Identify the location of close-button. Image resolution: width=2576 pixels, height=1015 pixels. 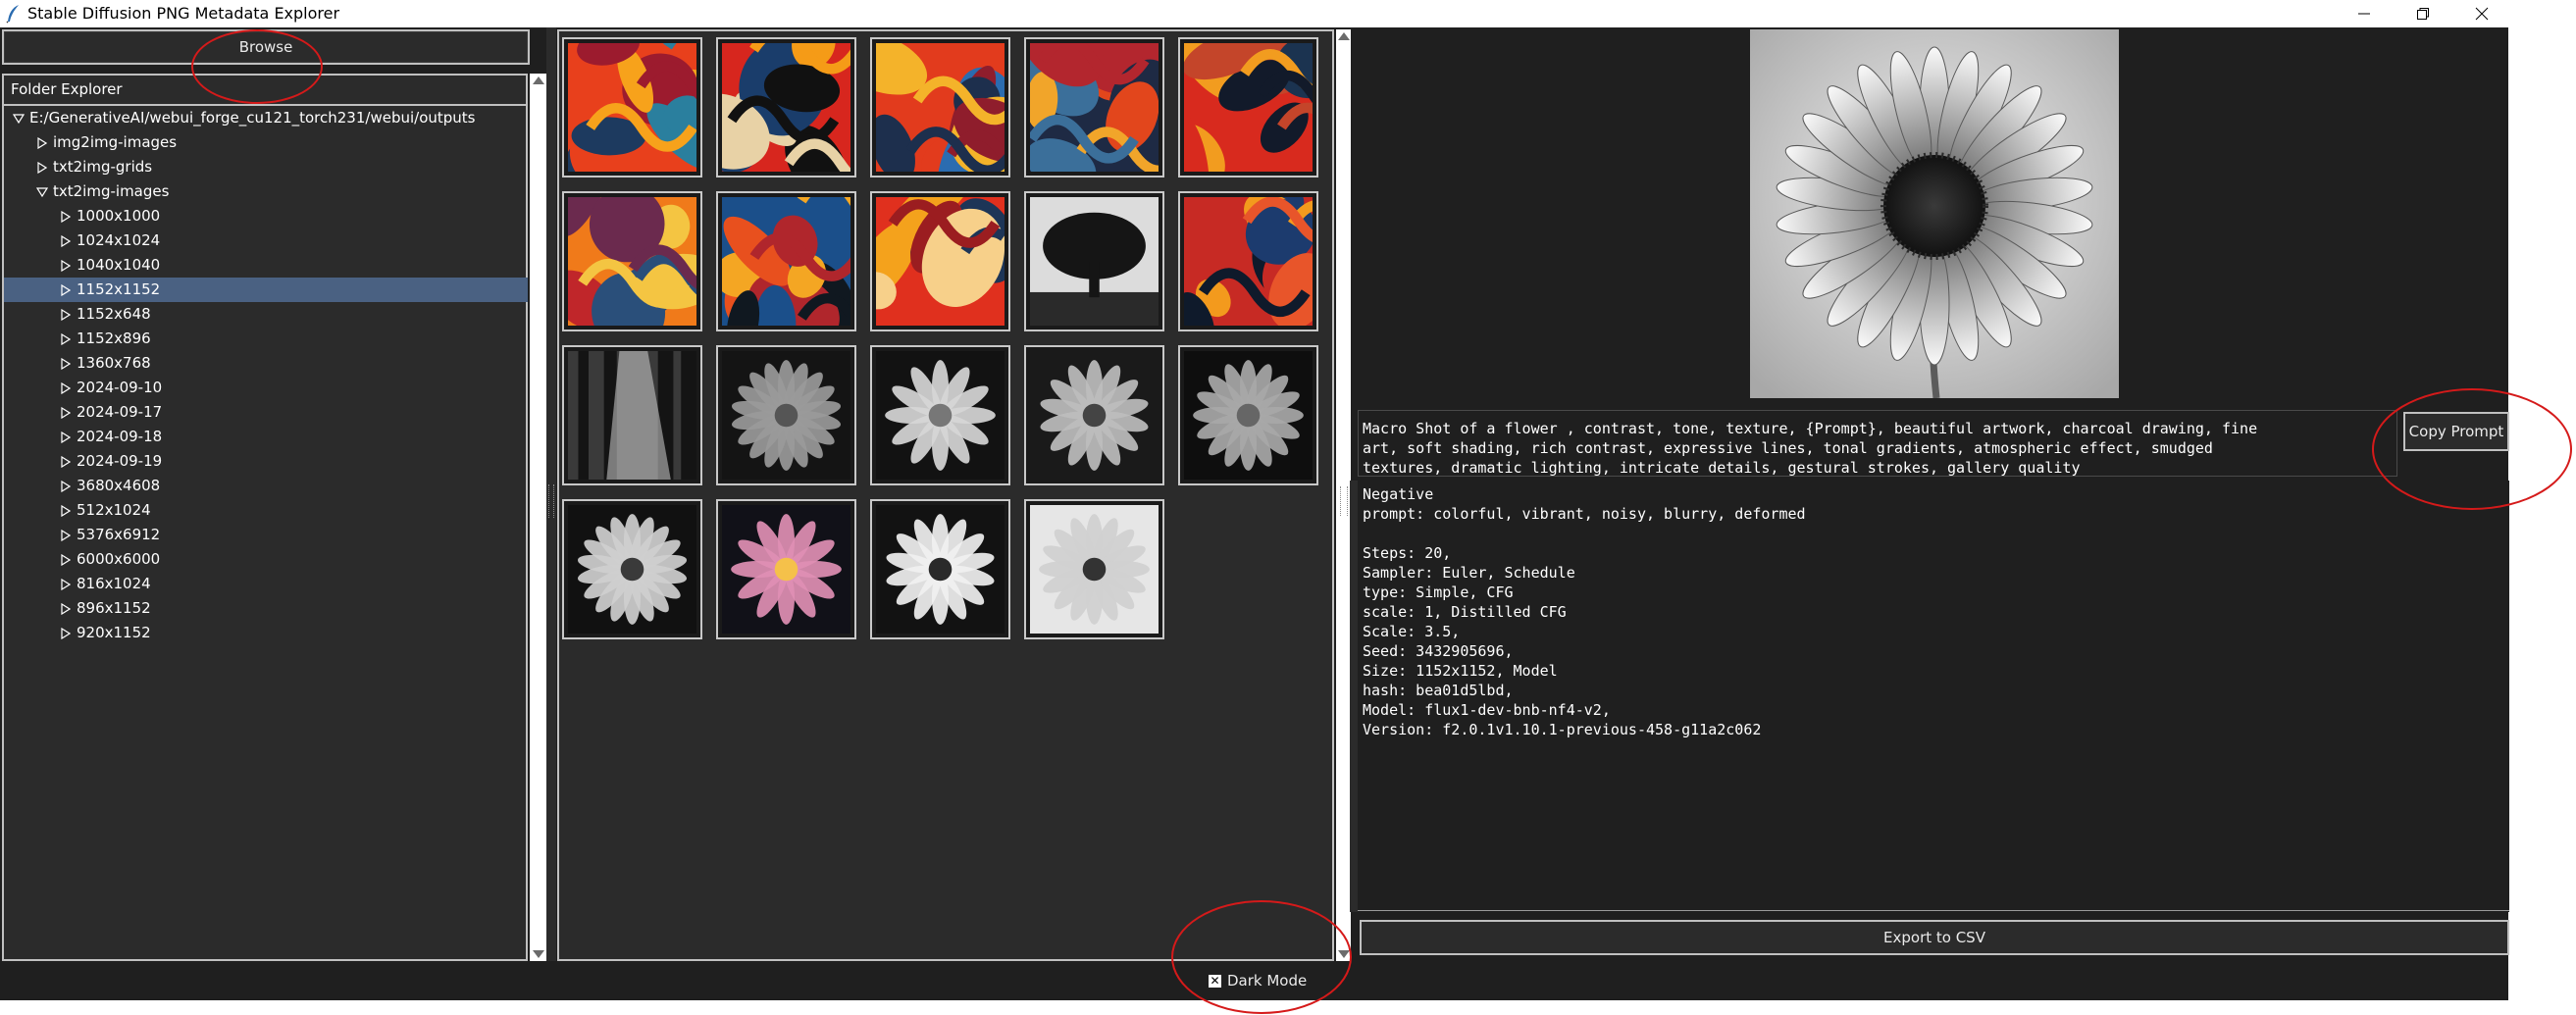
(2481, 13).